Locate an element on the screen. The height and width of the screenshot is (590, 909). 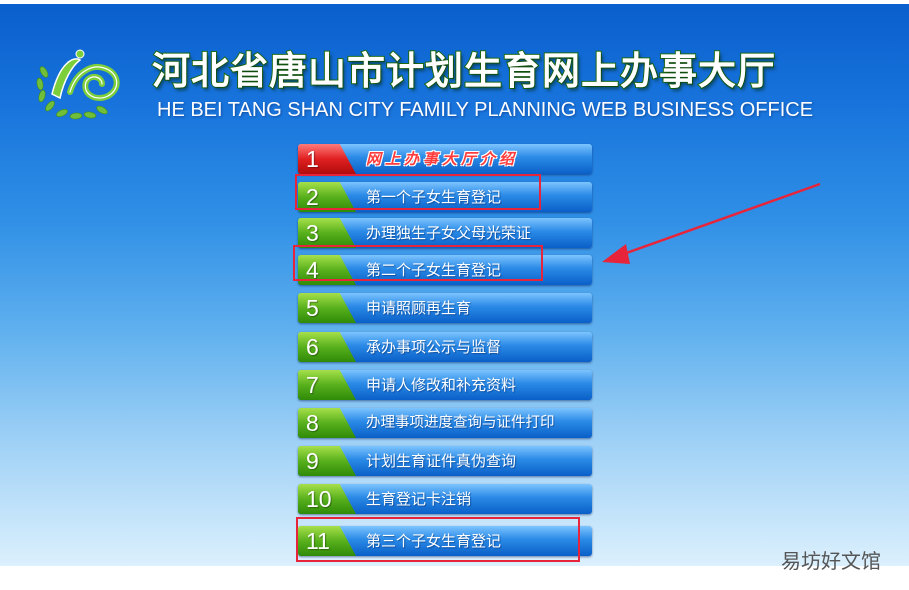
menu-item-apply-additional-birth: 5 申请照顾再生育 is located at coordinates (445, 308).